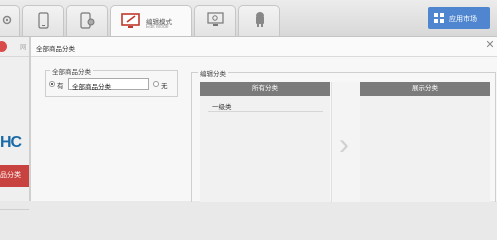 The width and height of the screenshot is (497, 240). I want to click on radio-no-label: 无, so click(164, 86).